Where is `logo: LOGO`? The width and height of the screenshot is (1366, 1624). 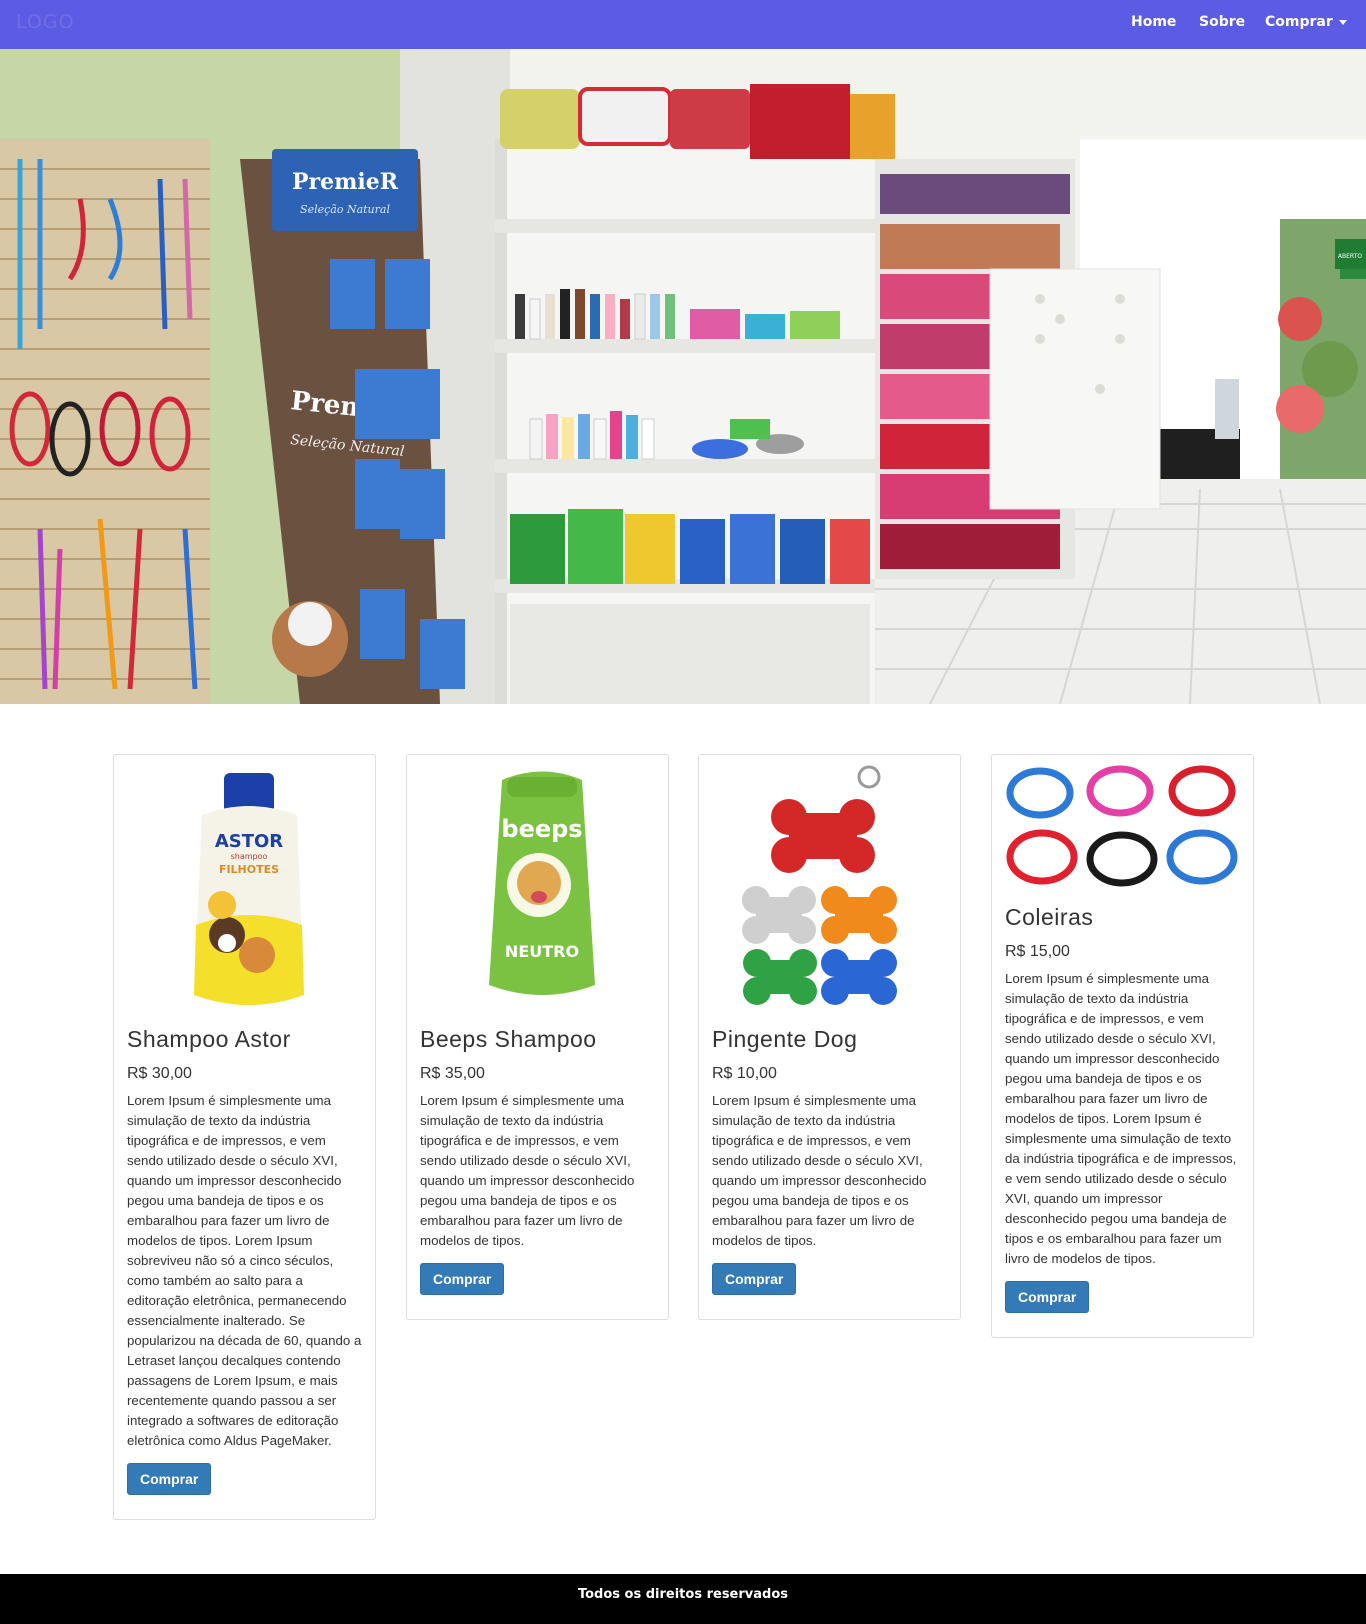
logo: LOGO is located at coordinates (45, 22).